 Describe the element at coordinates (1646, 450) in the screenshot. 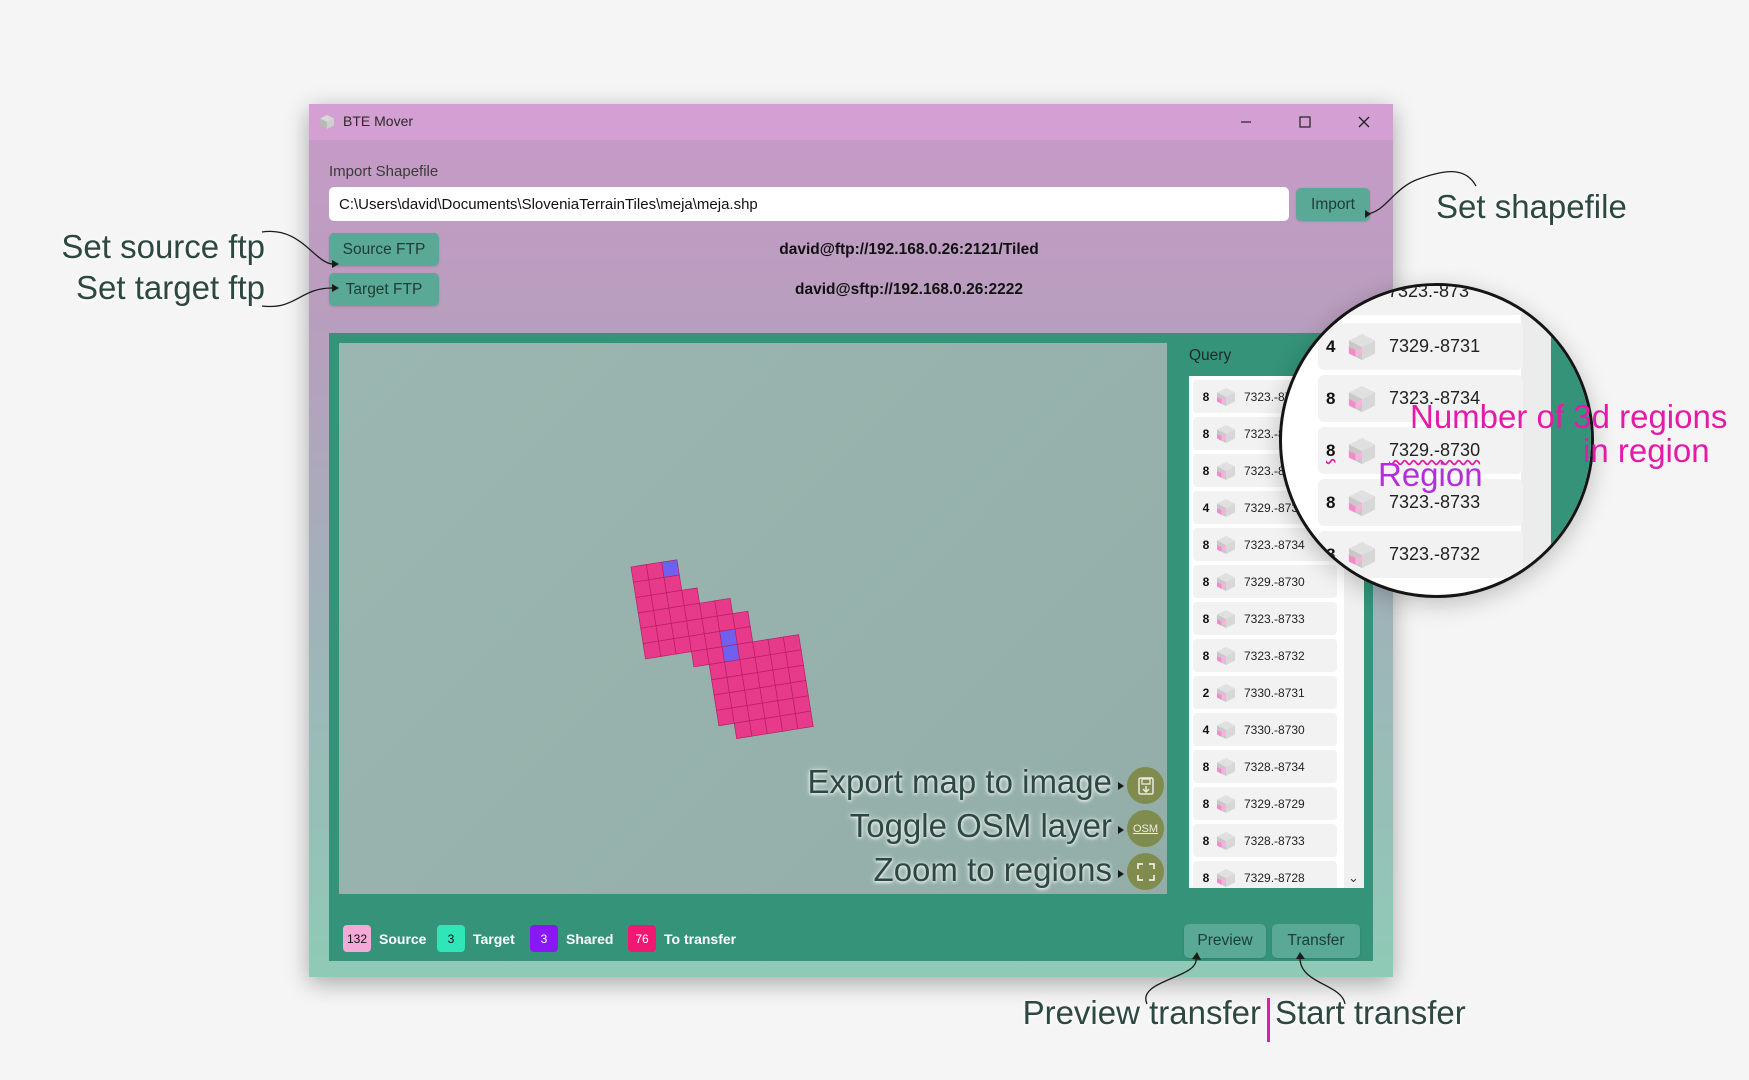

I see `annotation-in-region: in region` at that location.